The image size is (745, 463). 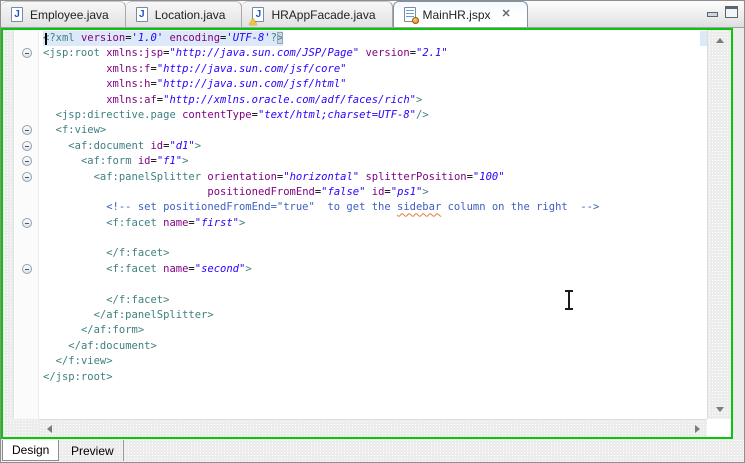 I want to click on code-line: <af:document id="d1">, so click(x=321, y=146).